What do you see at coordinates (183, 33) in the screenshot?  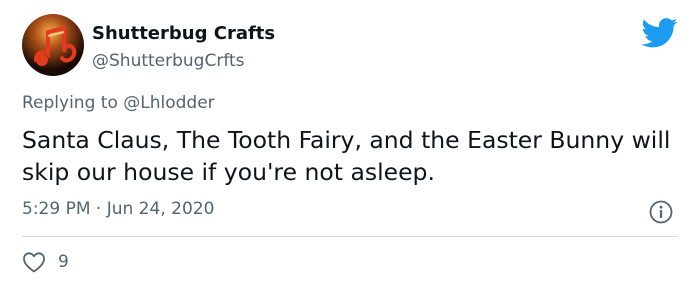 I see `author-display-name: Shutterbug Crafts` at bounding box center [183, 33].